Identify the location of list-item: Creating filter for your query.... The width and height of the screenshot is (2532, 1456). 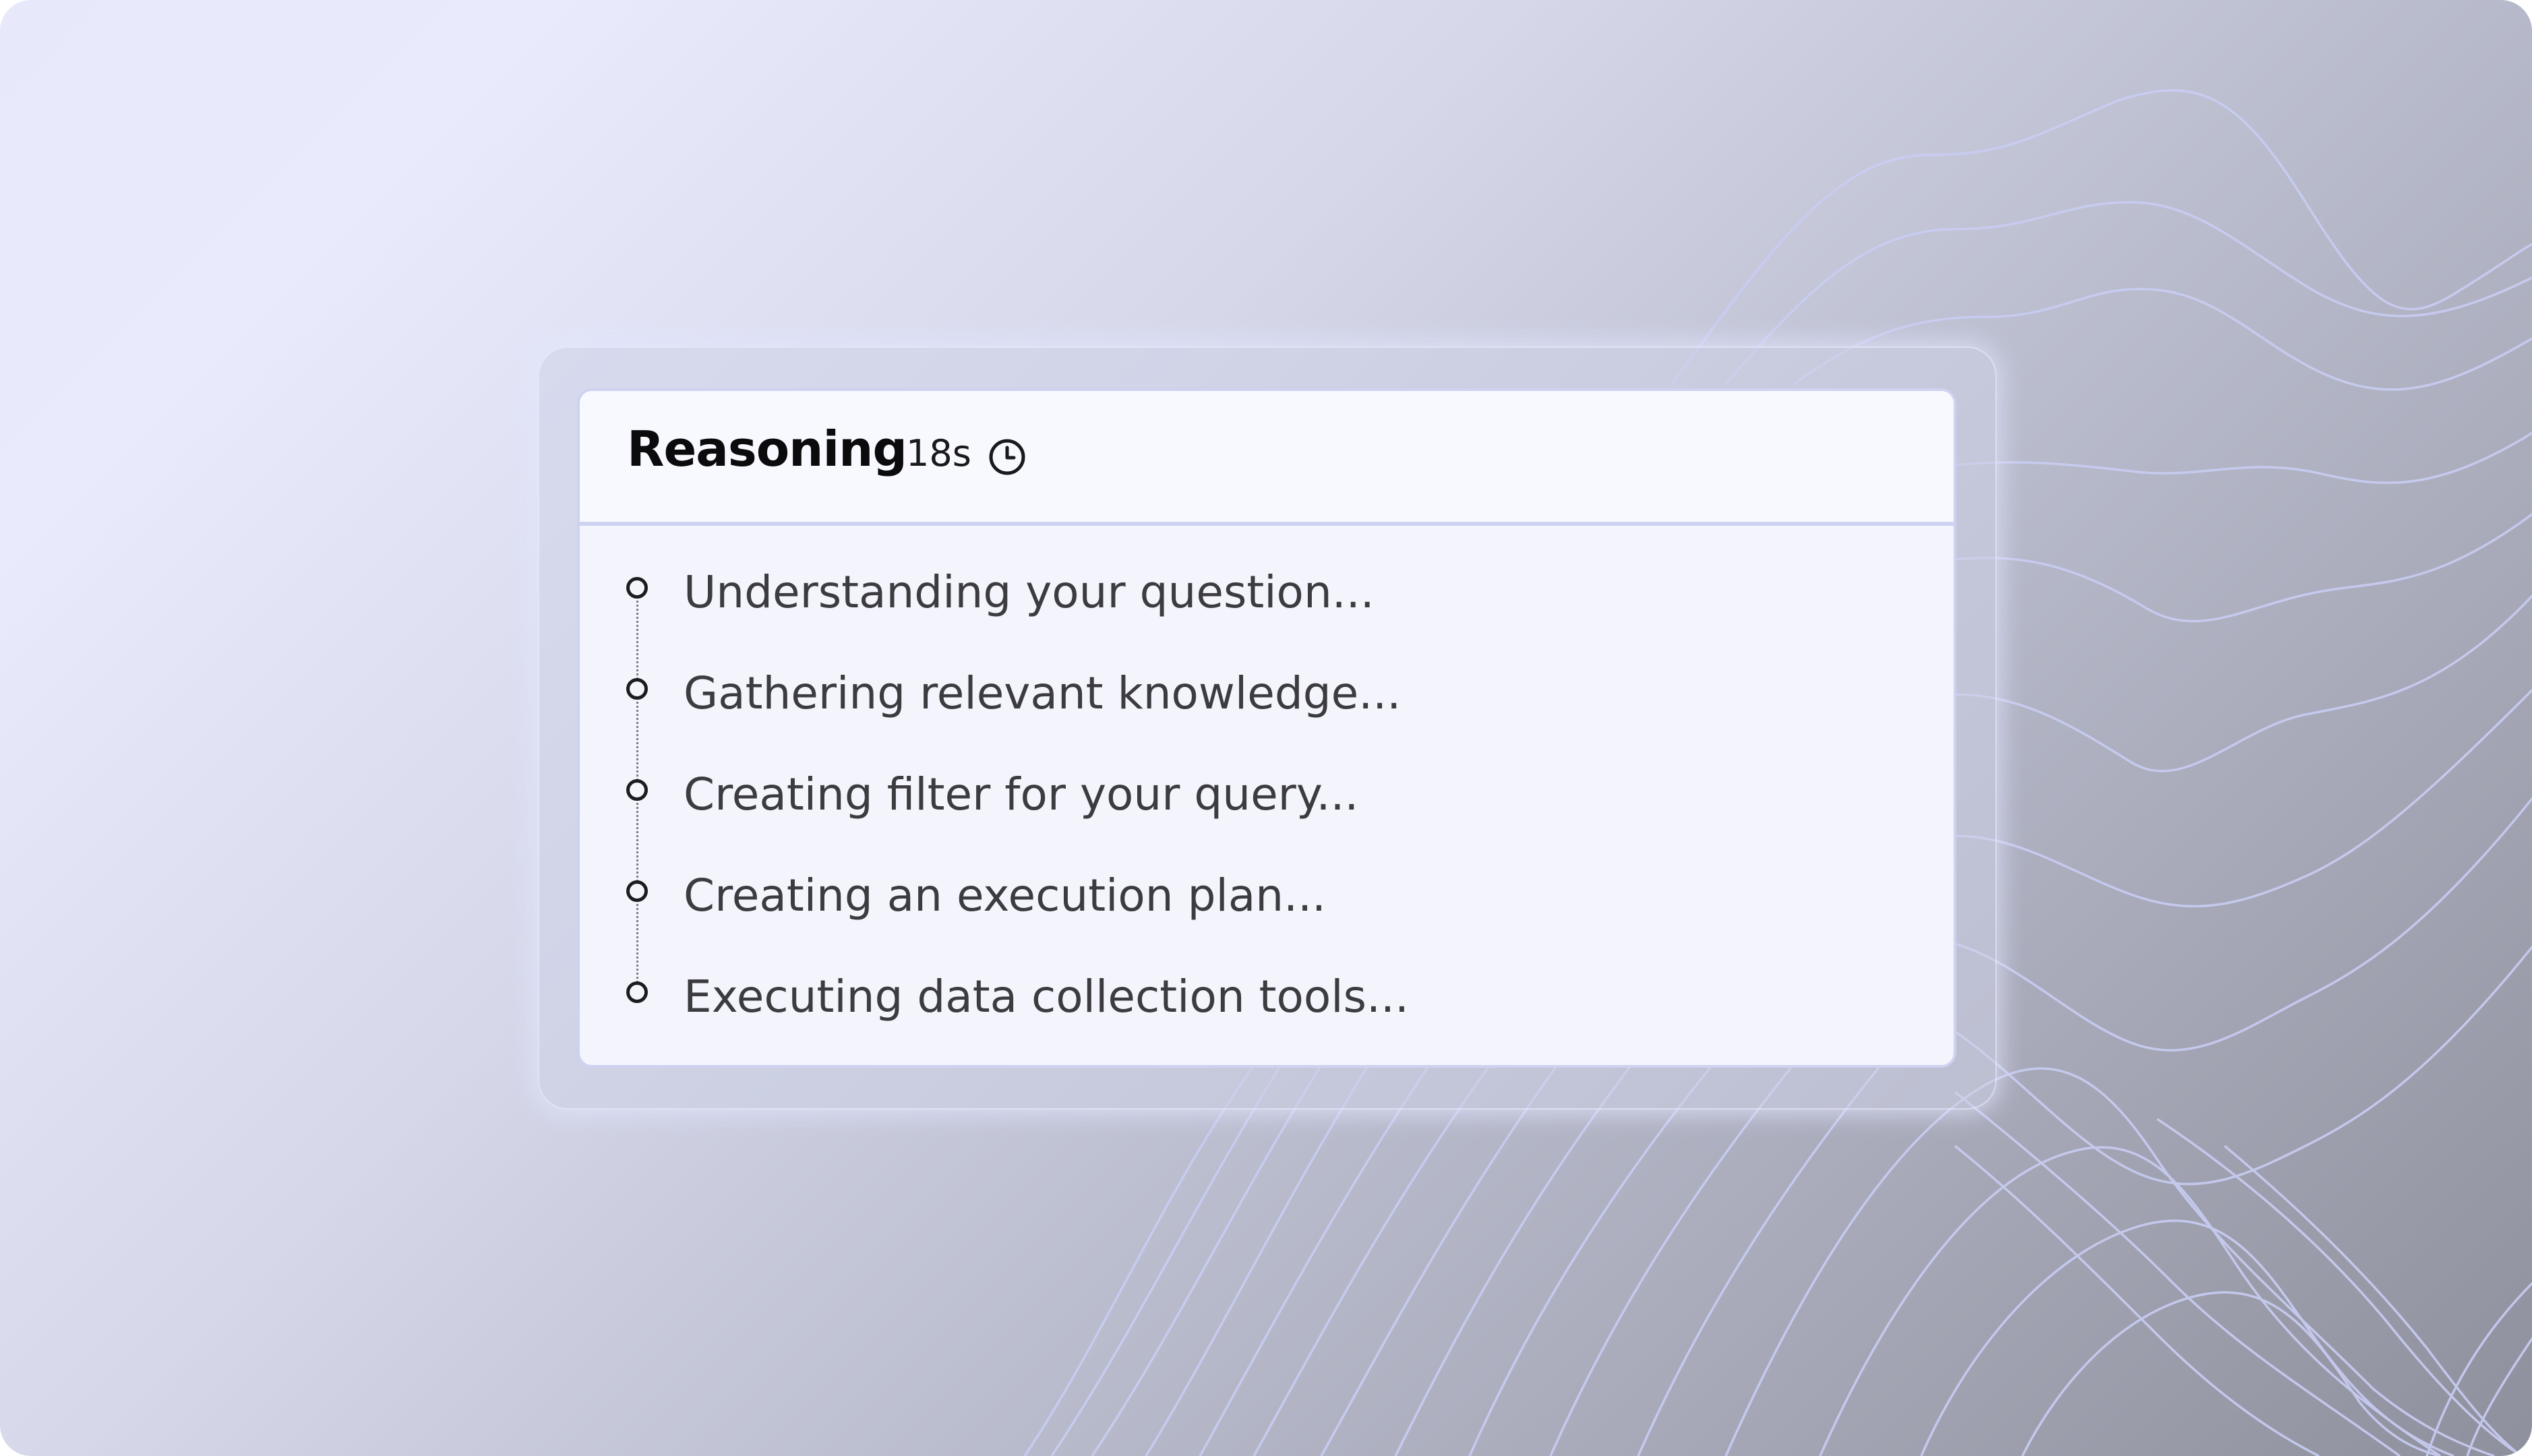
(1267, 798).